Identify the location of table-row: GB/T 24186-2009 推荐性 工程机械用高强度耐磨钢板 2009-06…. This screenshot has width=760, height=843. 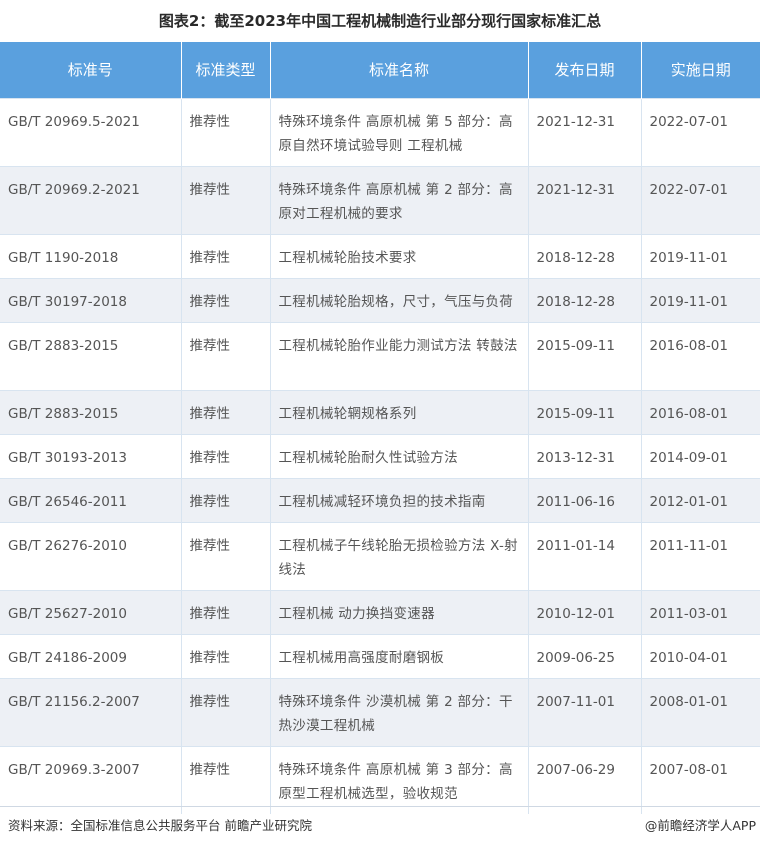
(380, 655).